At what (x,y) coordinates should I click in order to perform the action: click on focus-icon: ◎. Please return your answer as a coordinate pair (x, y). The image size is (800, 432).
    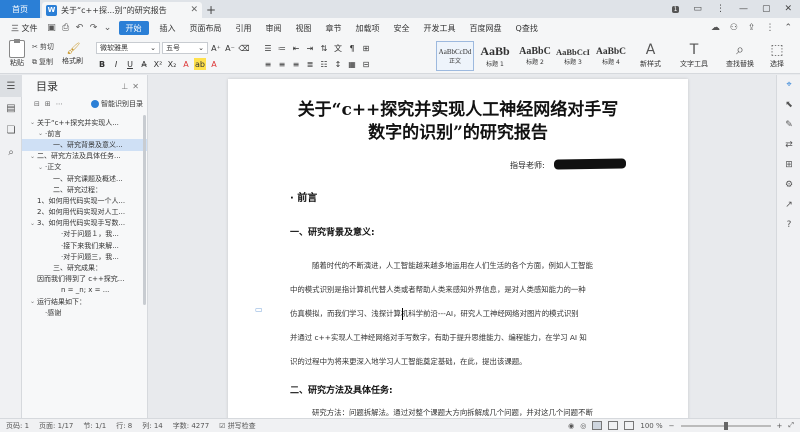
    Looking at the image, I should click on (583, 426).